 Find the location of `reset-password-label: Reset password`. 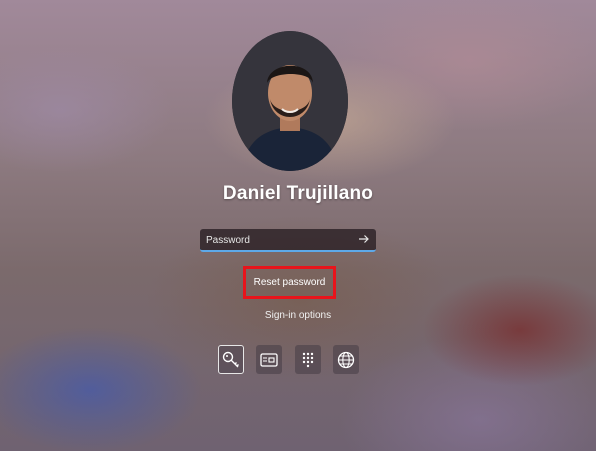

reset-password-label: Reset password is located at coordinates (289, 282).